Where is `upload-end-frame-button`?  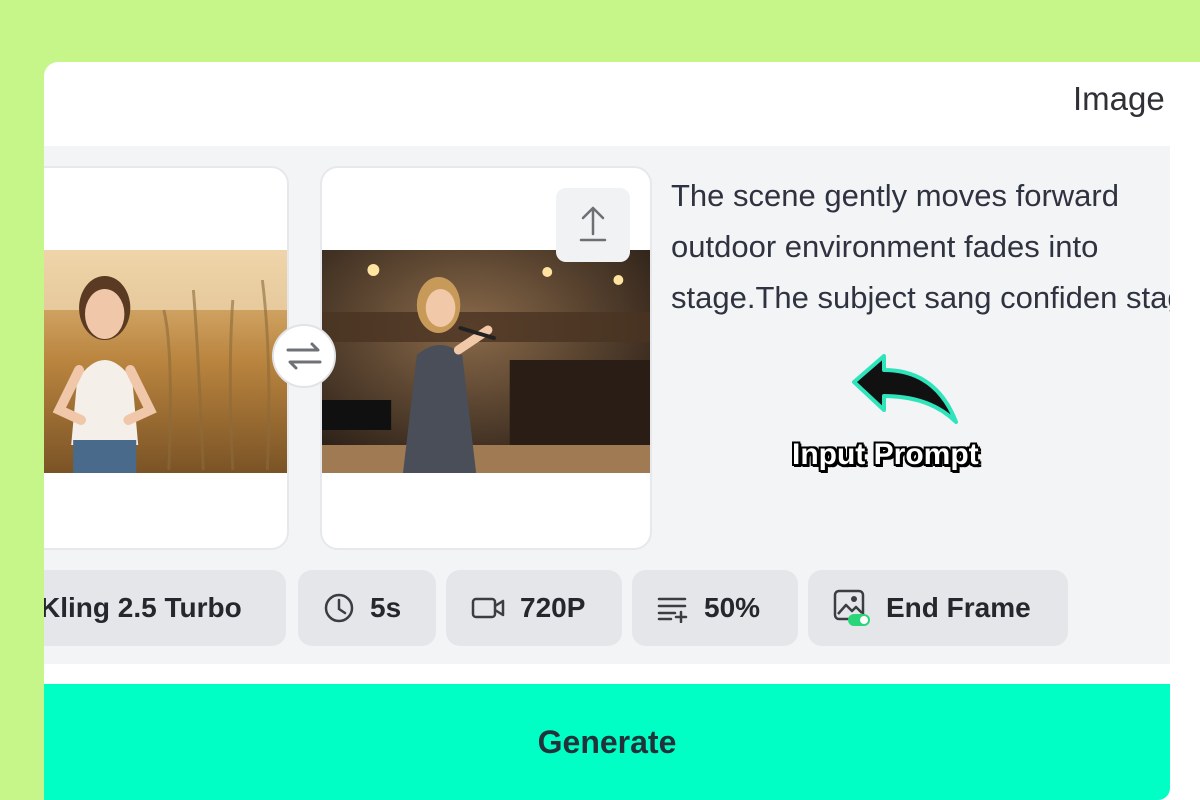
upload-end-frame-button is located at coordinates (593, 225).